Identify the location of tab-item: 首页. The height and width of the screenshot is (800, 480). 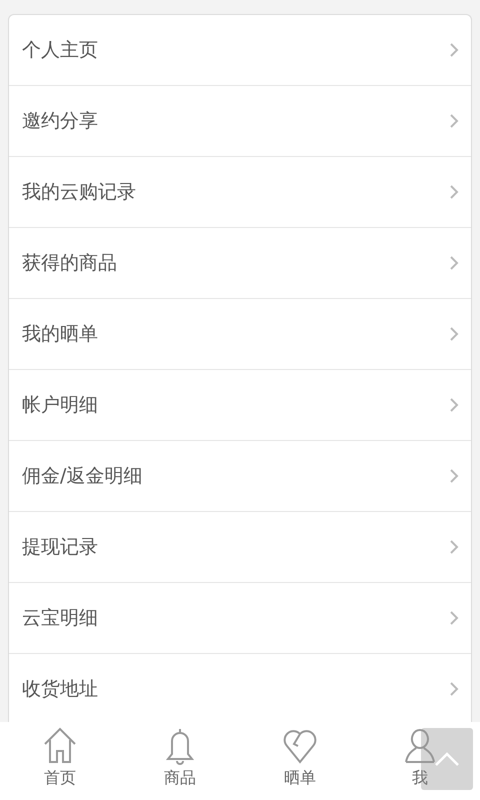
(60, 761).